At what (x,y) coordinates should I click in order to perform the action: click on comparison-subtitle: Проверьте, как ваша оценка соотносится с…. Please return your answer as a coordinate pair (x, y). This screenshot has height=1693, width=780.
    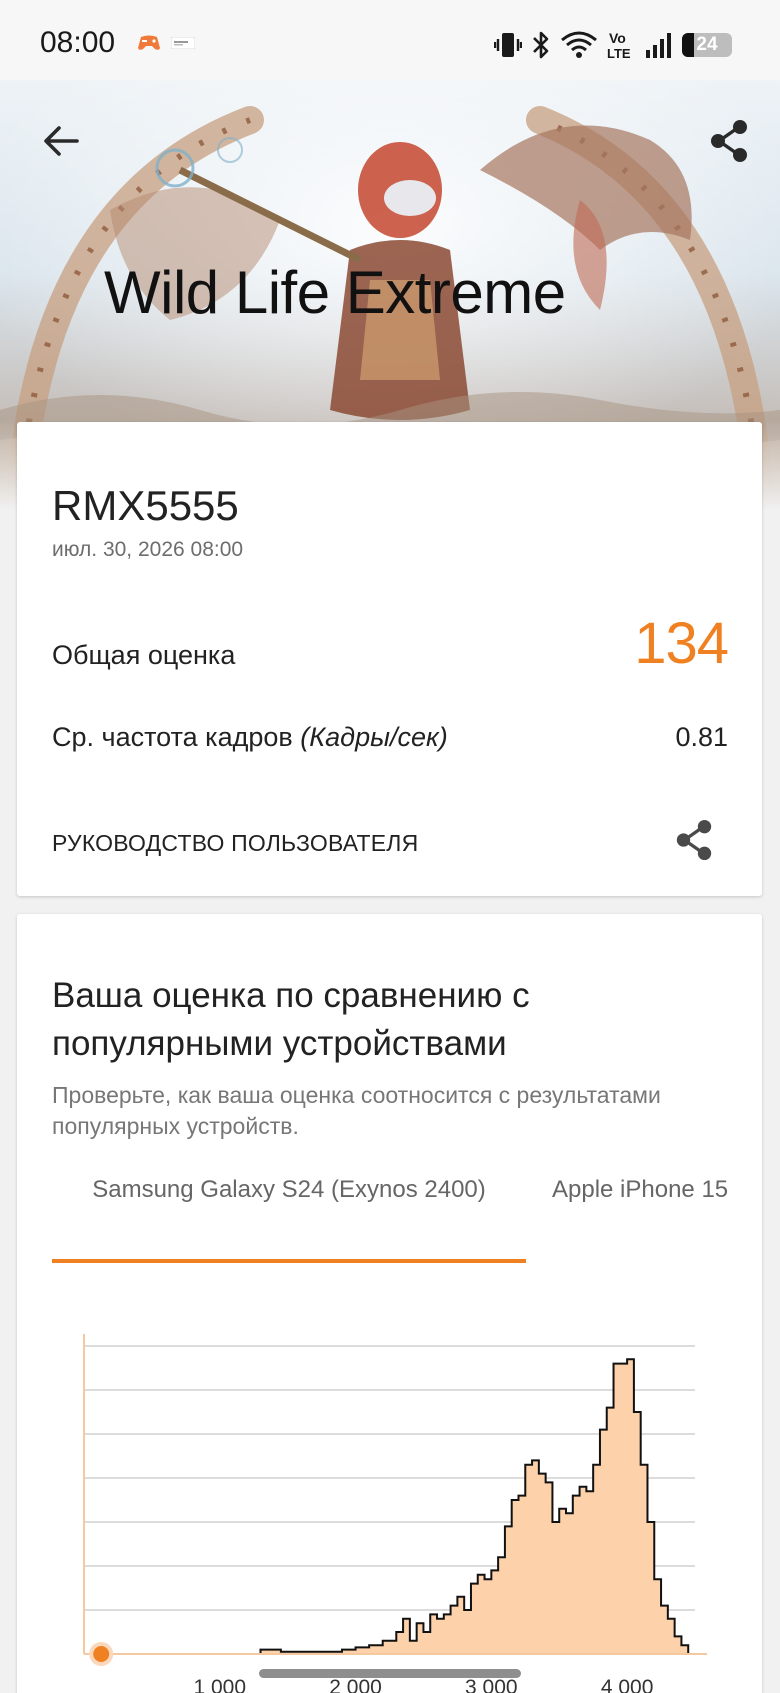
    Looking at the image, I should click on (356, 1110).